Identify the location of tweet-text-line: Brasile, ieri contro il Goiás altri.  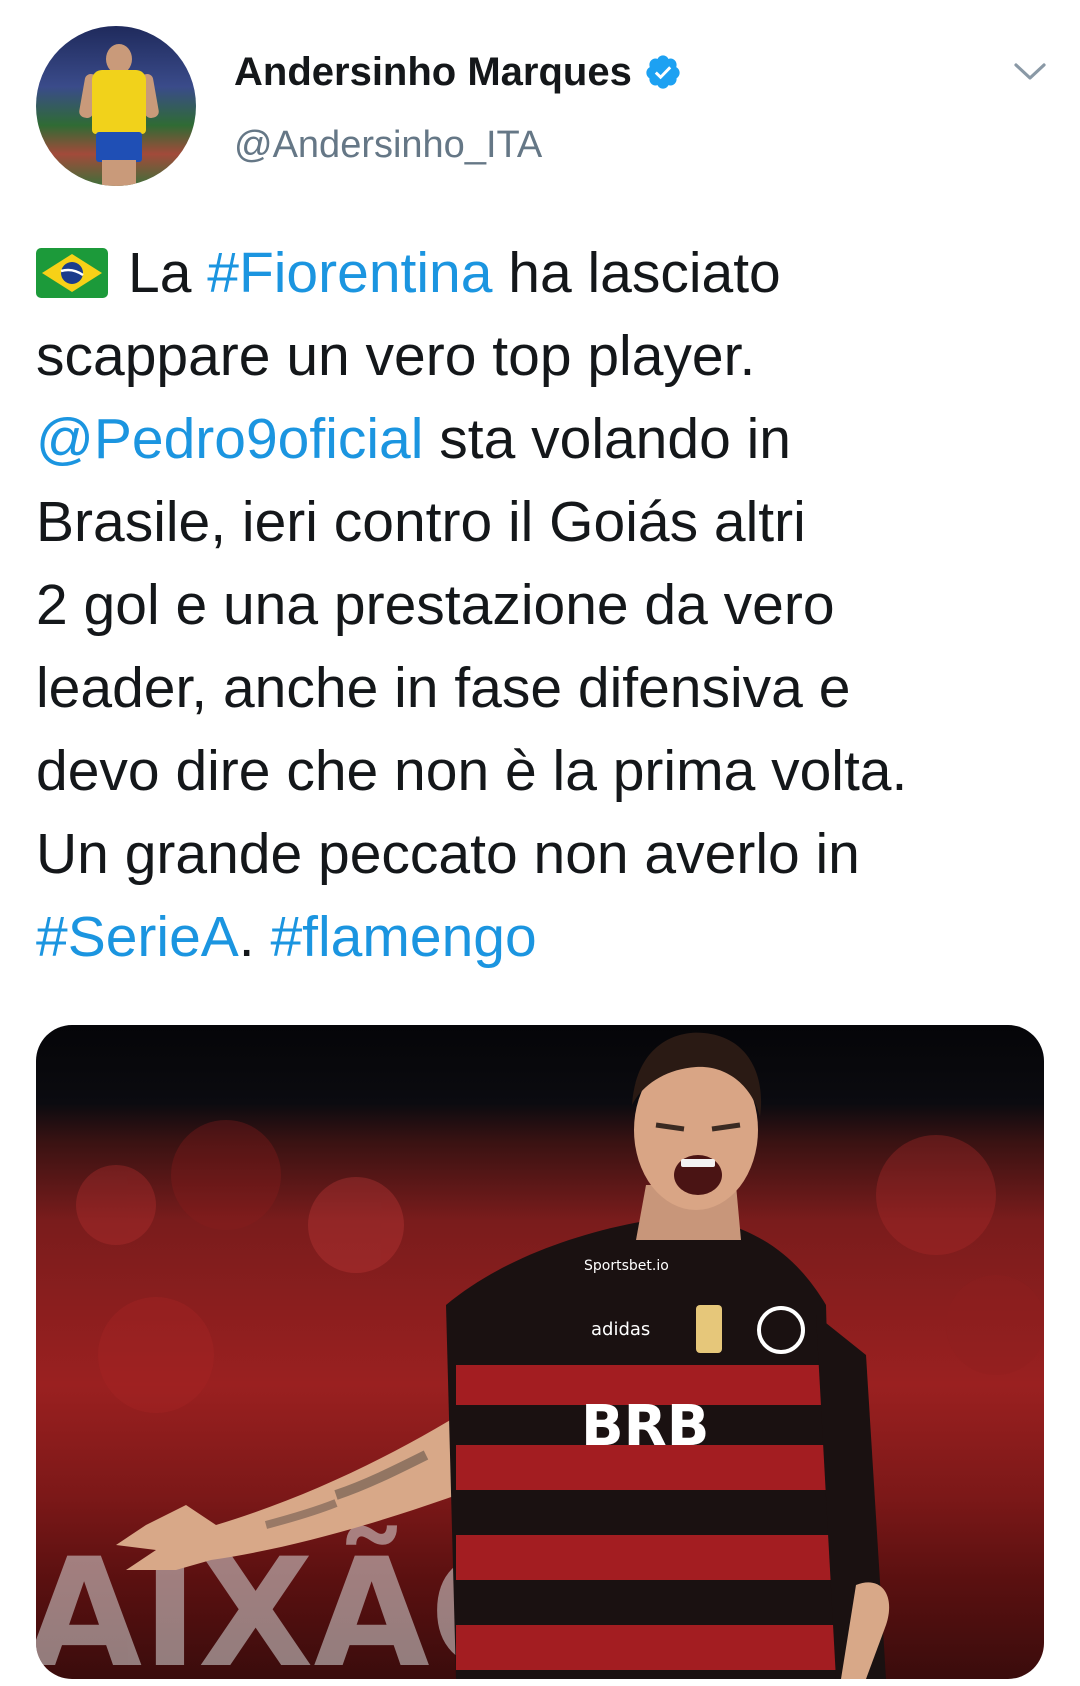
(541, 522).